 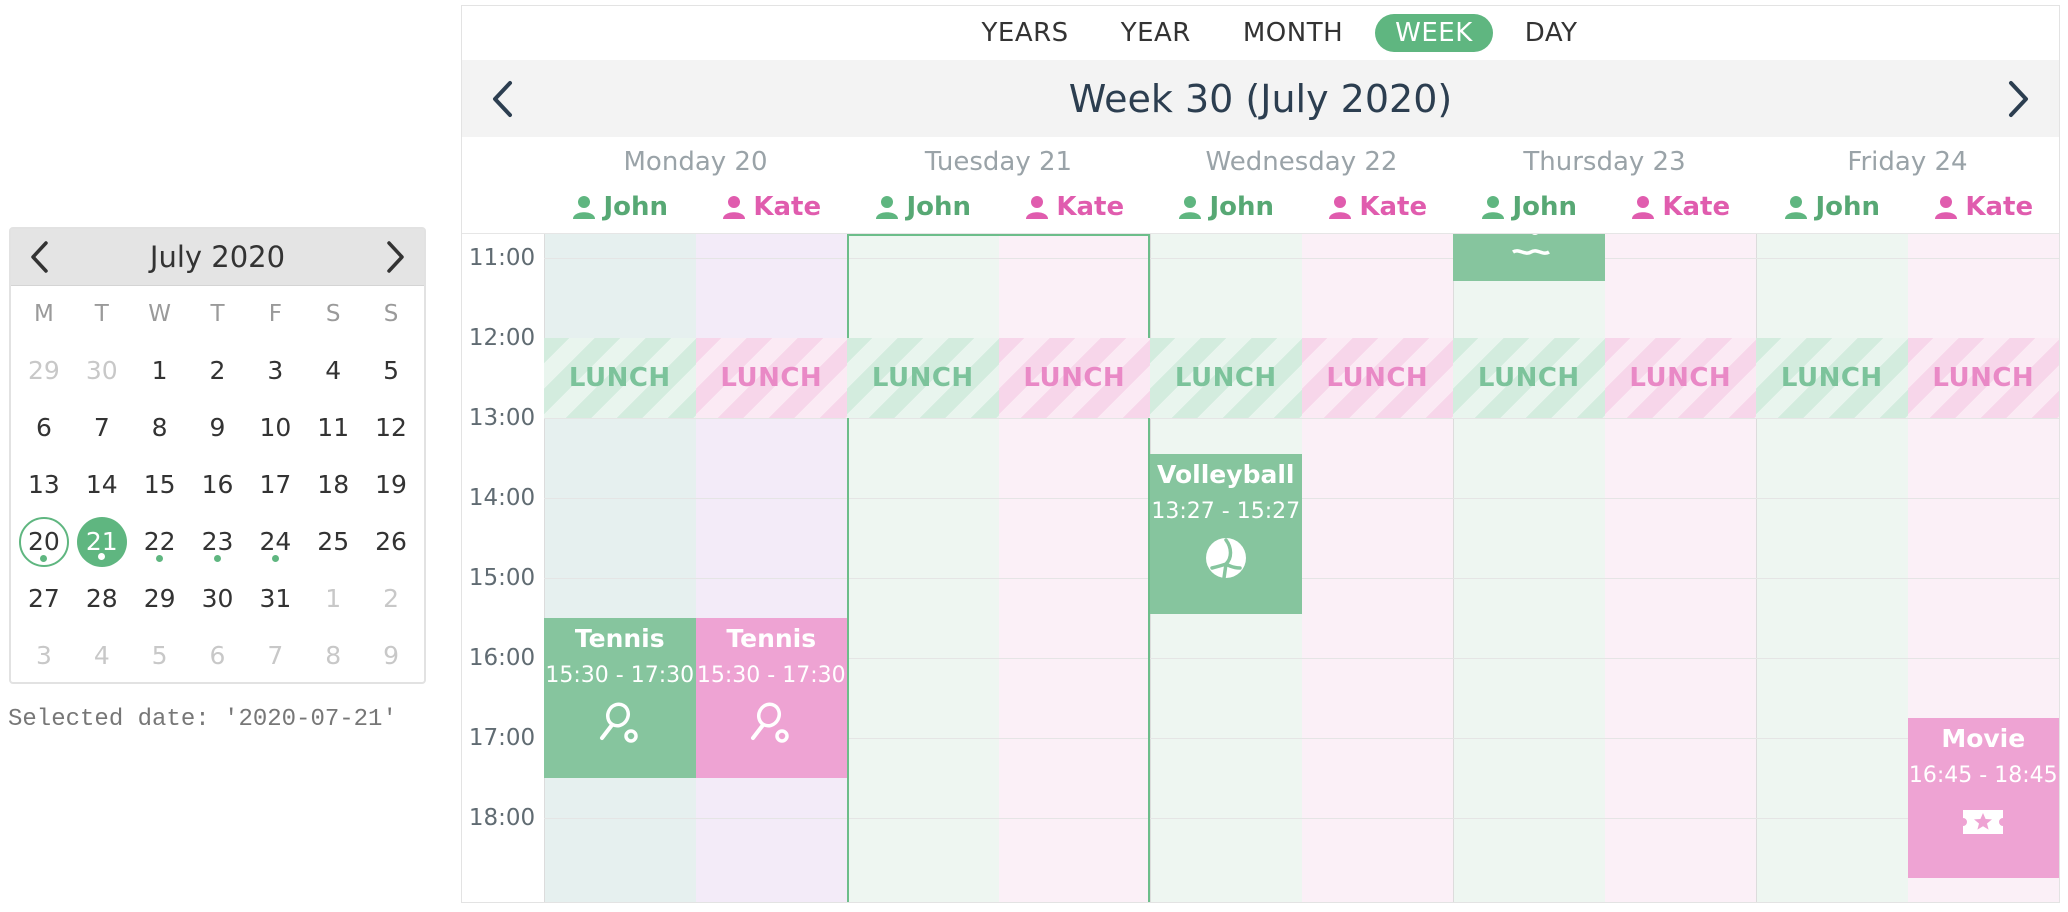 What do you see at coordinates (218, 541) in the screenshot?
I see `mini-day-cell: 23` at bounding box center [218, 541].